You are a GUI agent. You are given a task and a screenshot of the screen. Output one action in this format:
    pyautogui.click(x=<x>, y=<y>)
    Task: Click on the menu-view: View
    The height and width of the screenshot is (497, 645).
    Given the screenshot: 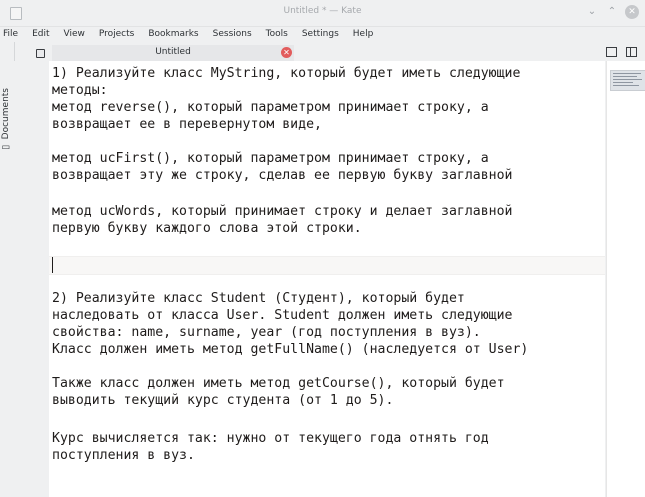 What is the action you would take?
    pyautogui.click(x=74, y=34)
    